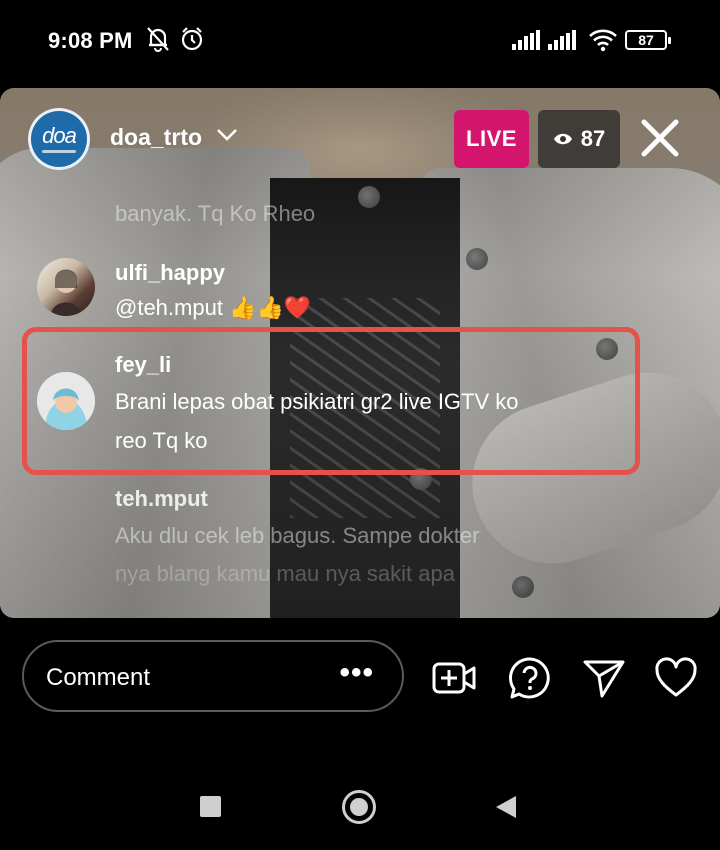  Describe the element at coordinates (603, 40) in the screenshot. I see `wifi-icon` at that location.